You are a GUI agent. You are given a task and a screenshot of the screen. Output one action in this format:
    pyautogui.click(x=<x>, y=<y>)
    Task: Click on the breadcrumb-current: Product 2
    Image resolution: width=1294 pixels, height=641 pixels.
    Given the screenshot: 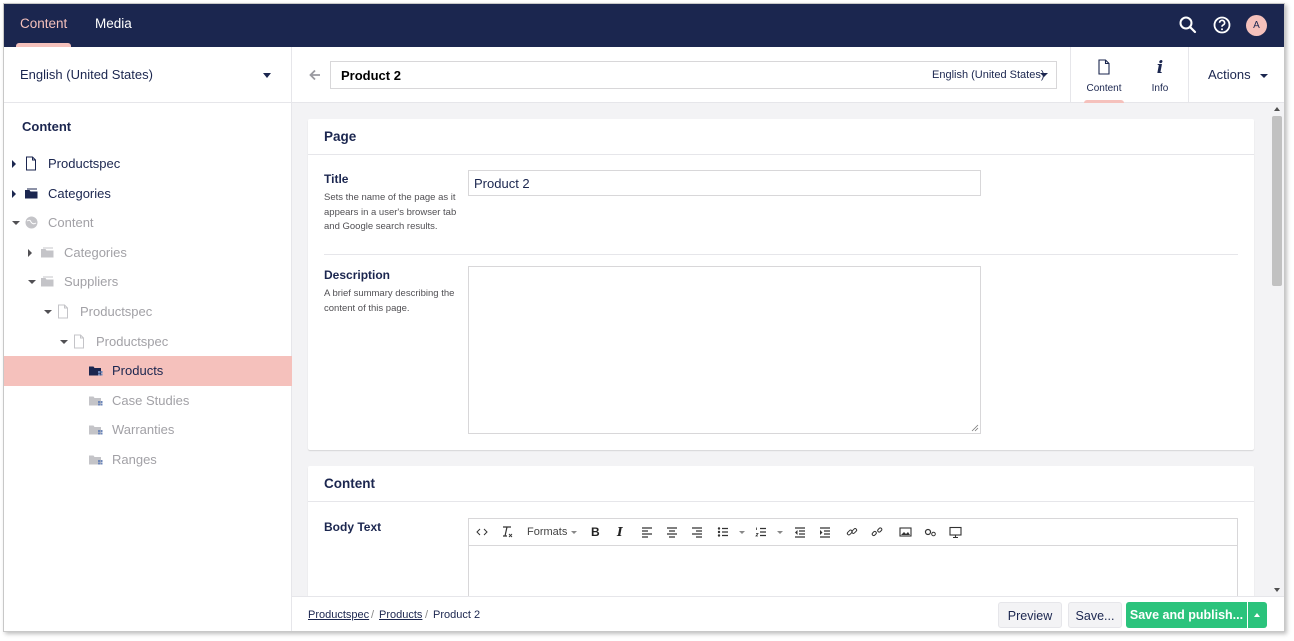 What is the action you would take?
    pyautogui.click(x=457, y=615)
    